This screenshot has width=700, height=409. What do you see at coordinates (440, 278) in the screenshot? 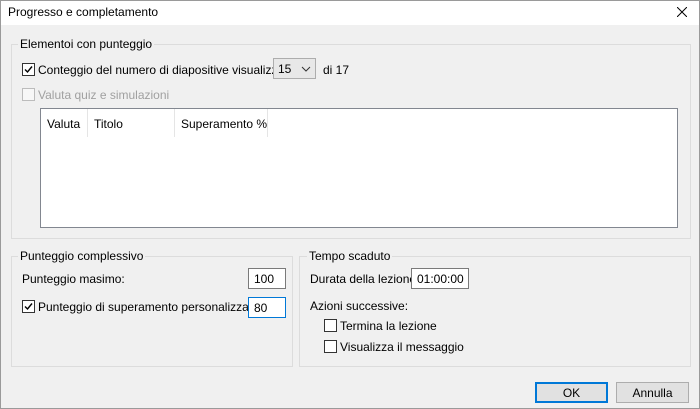
I see `lesson-duration-input: 01:00:00` at bounding box center [440, 278].